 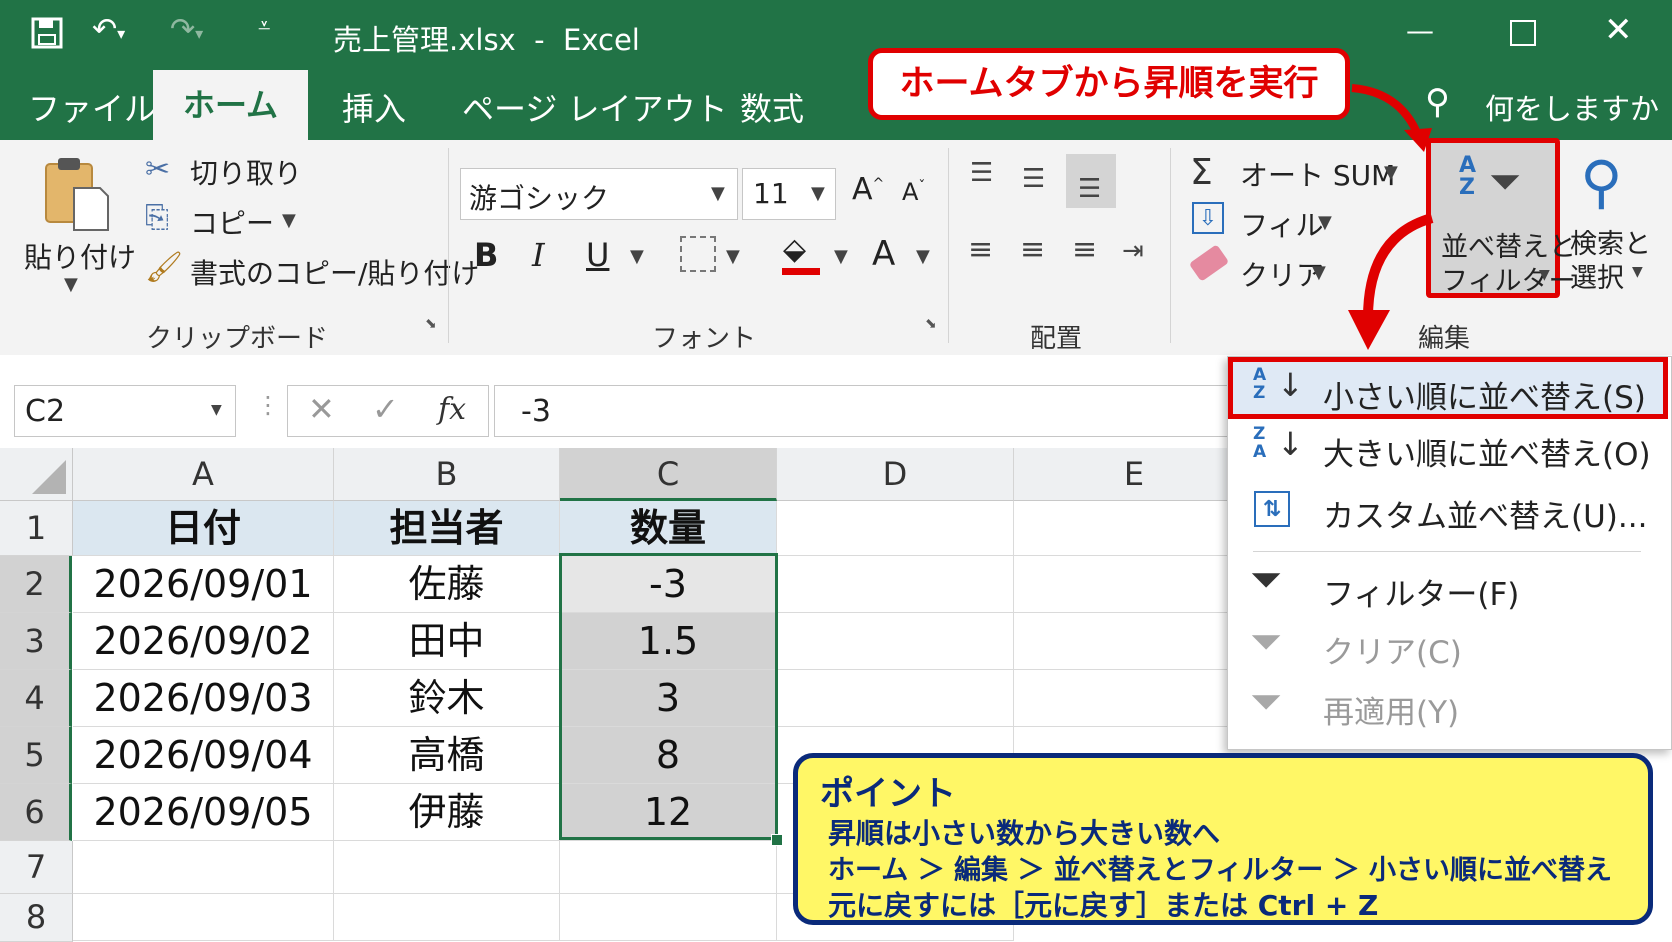 What do you see at coordinates (1572, 107) in the screenshot?
I see `tell-me-box: 何をしますか` at bounding box center [1572, 107].